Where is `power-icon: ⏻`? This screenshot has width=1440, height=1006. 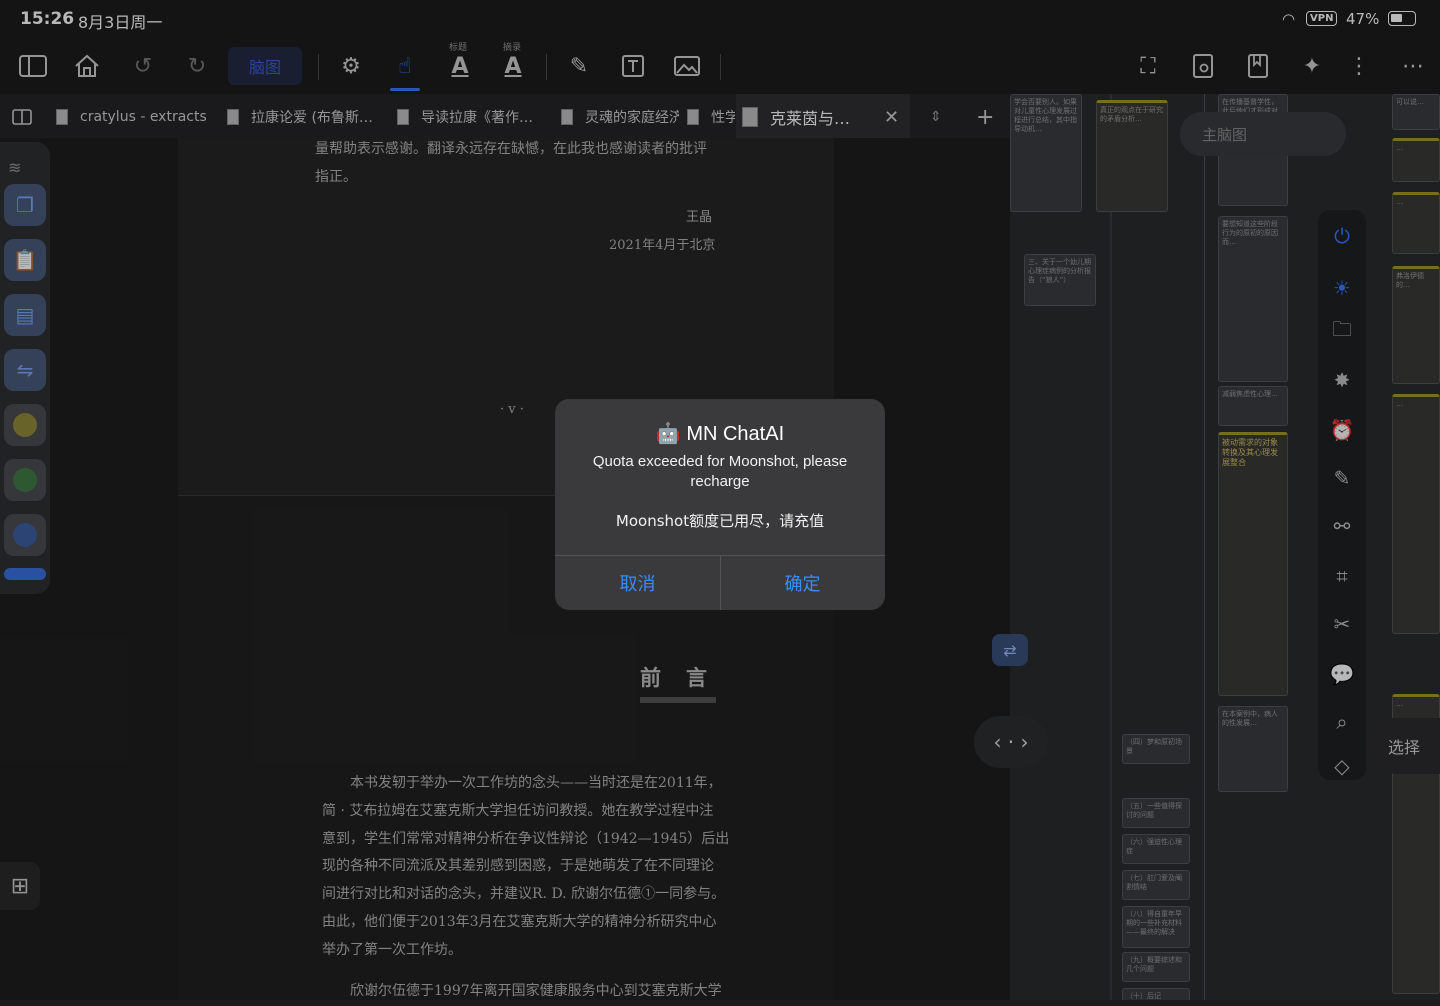 power-icon: ⏻ is located at coordinates (1342, 236).